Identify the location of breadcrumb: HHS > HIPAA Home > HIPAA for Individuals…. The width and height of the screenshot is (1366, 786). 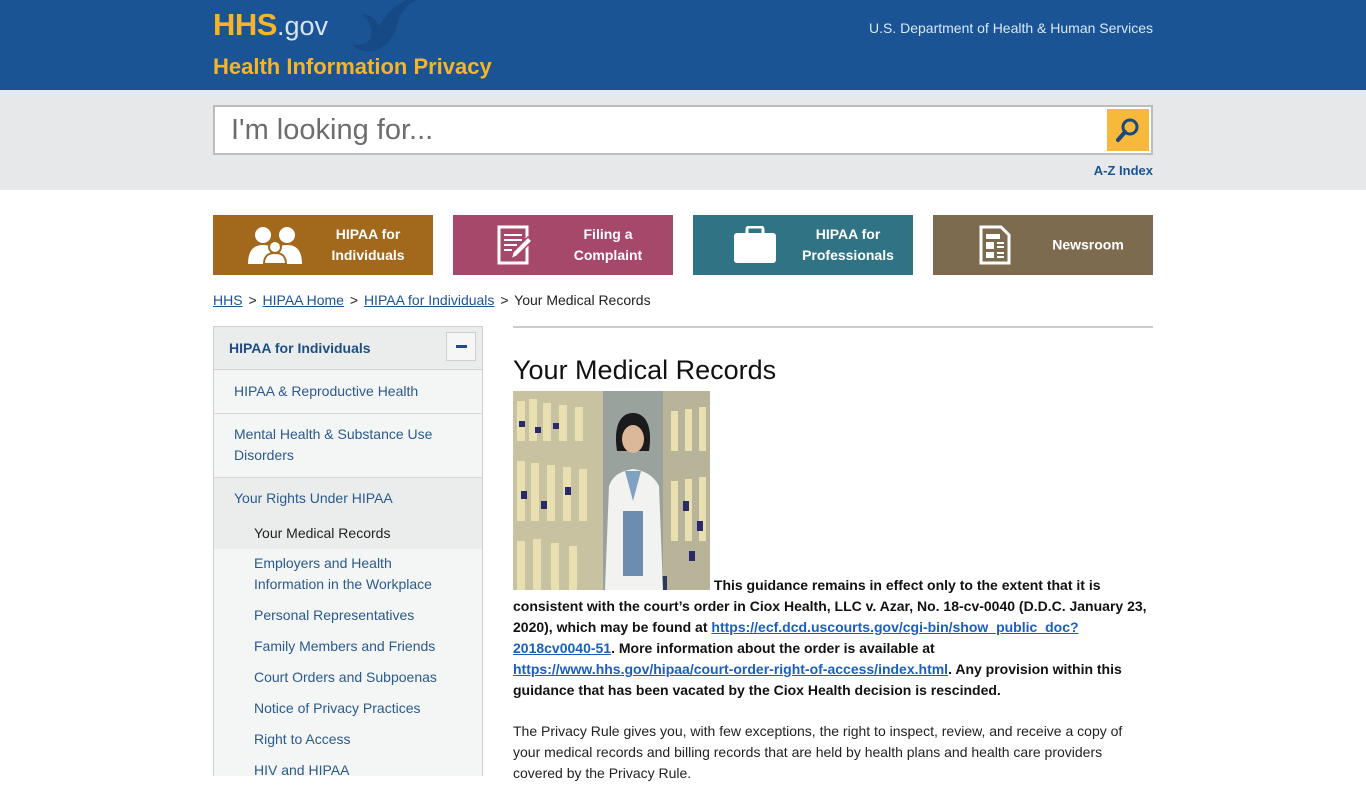
(432, 300).